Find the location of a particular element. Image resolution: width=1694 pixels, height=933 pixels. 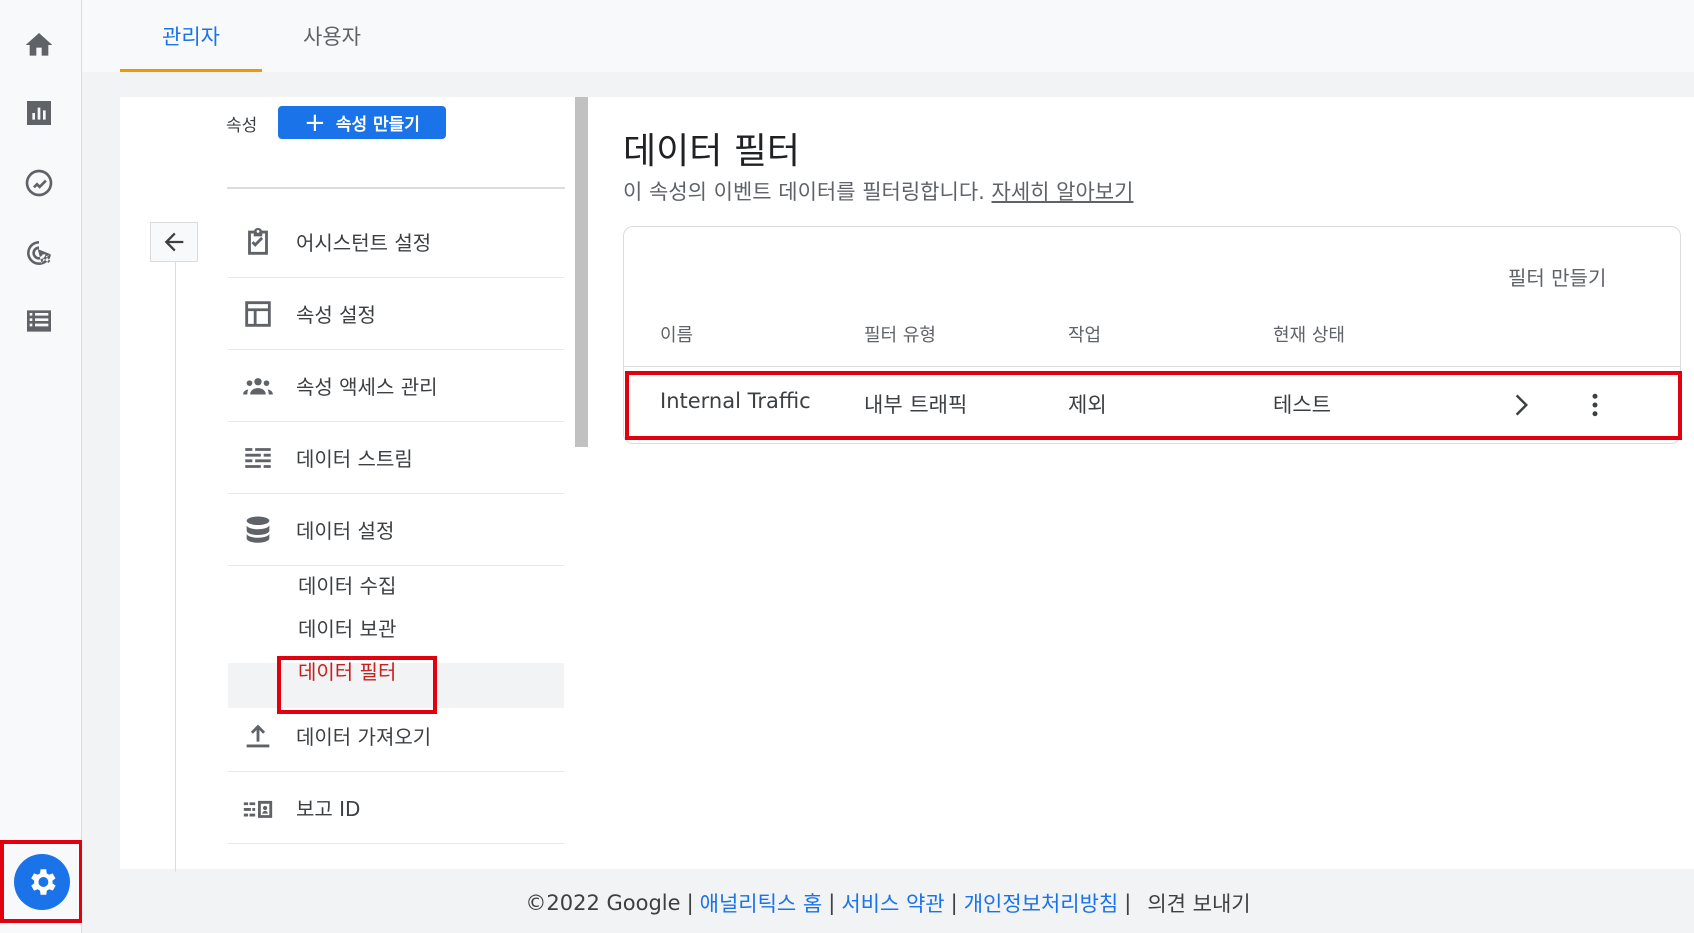

row-state: 테스트 is located at coordinates (1302, 405).